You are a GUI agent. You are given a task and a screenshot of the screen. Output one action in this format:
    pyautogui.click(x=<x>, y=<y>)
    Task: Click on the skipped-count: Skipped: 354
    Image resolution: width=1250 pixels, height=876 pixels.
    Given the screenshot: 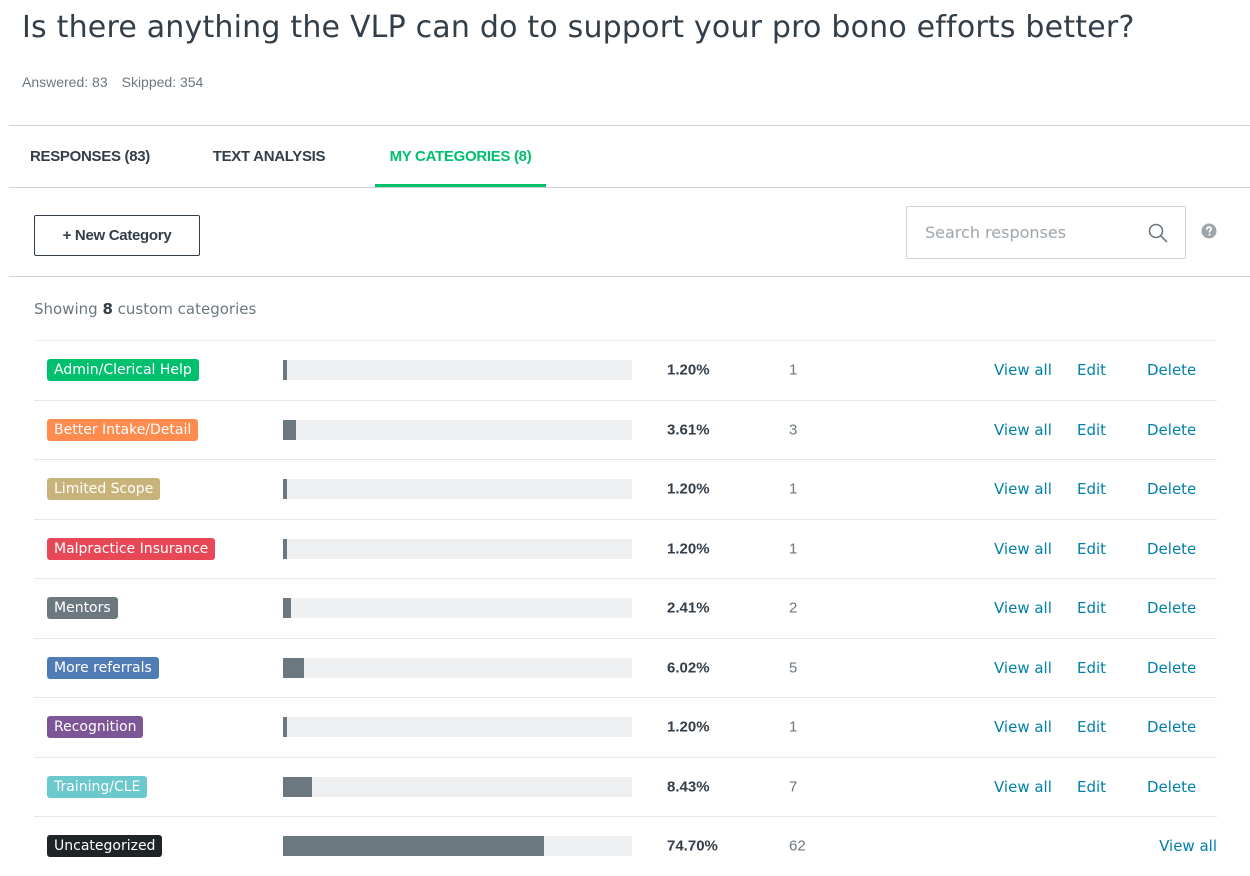 What is the action you would take?
    pyautogui.click(x=162, y=82)
    